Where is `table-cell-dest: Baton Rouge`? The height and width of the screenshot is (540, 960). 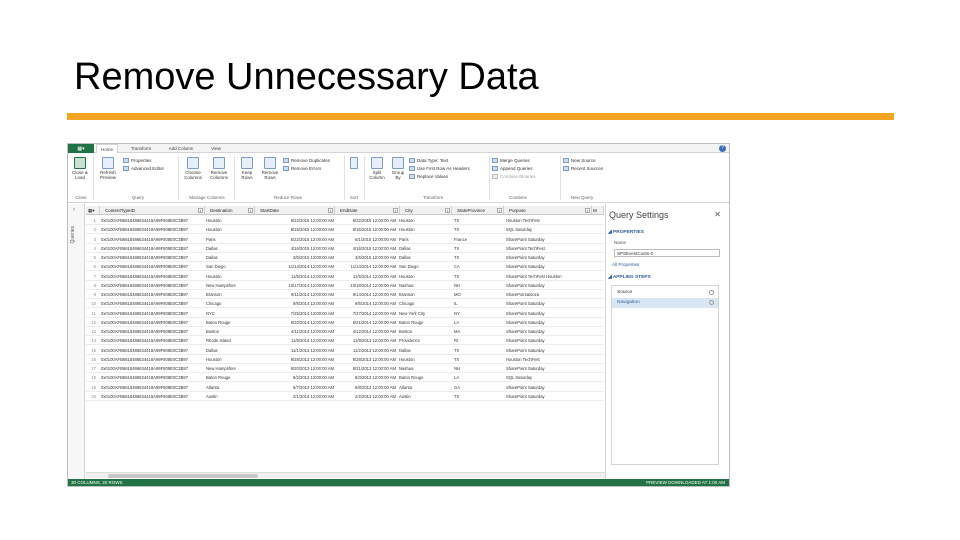
table-cell-dest: Baton Rouge is located at coordinates (230, 377).